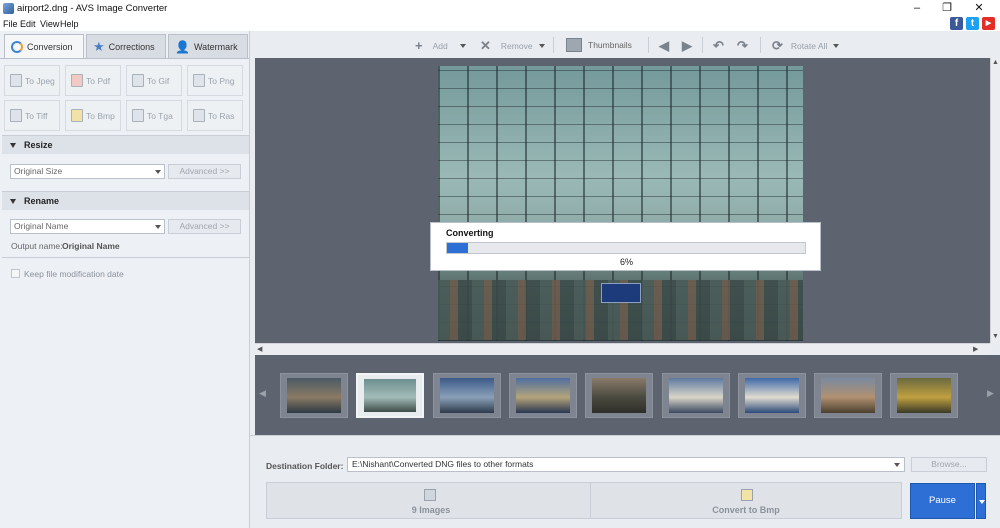 The height and width of the screenshot is (528, 1000). Describe the element at coordinates (995, 336) in the screenshot. I see `scroll-down-icon: ▼` at that location.